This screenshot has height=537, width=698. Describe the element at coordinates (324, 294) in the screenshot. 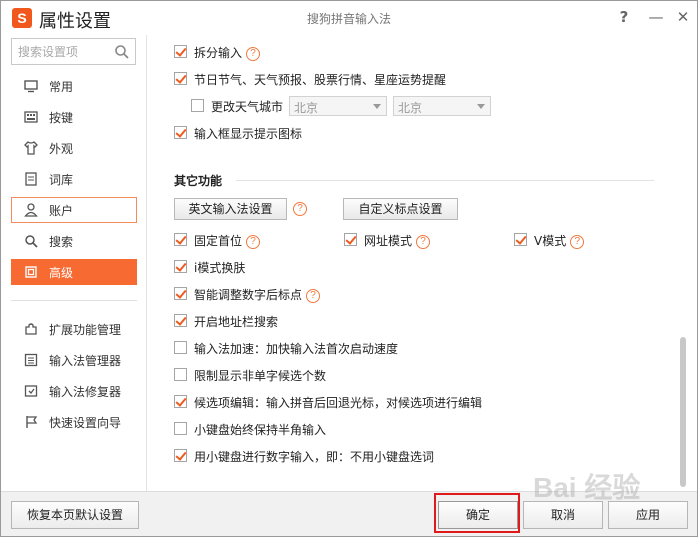

I see `smart-punctuation-option: 智能调整数字后标点?` at that location.